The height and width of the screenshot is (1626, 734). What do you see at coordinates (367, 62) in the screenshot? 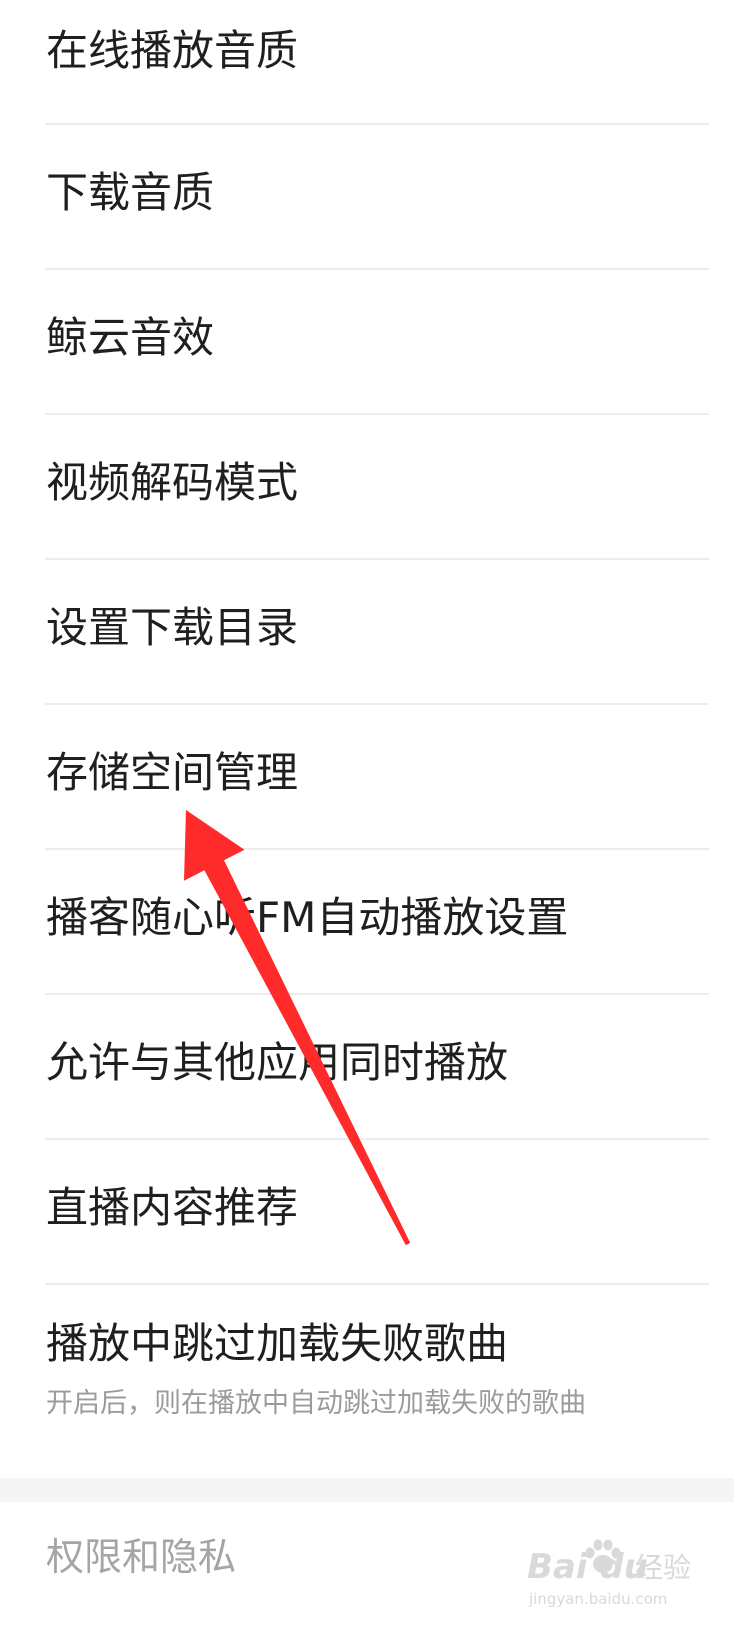
I see `setting-online-quality: 在线播放音质` at bounding box center [367, 62].